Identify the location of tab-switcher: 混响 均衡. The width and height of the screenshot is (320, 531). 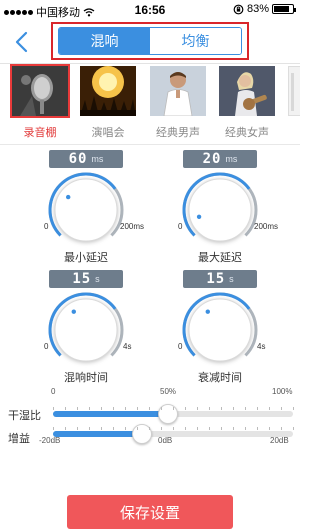
(150, 41).